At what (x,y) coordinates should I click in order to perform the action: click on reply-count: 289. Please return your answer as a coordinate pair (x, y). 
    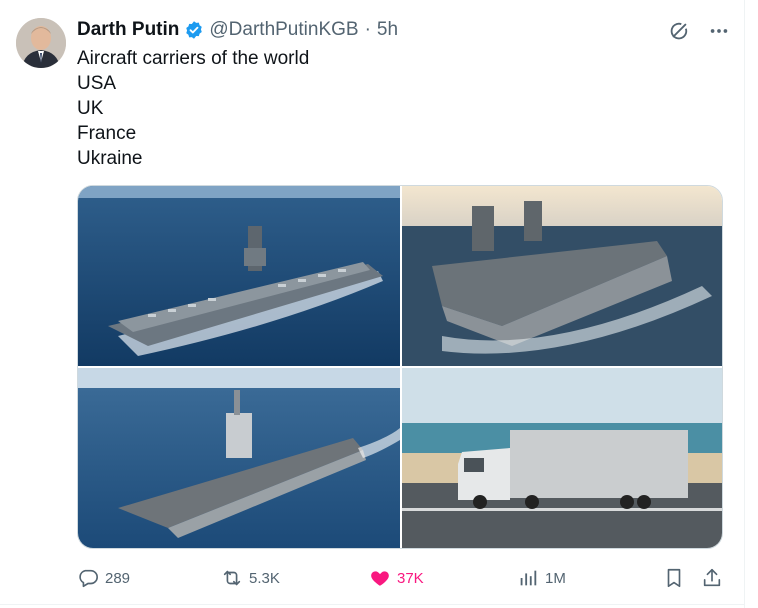
    Looking at the image, I should click on (118, 578).